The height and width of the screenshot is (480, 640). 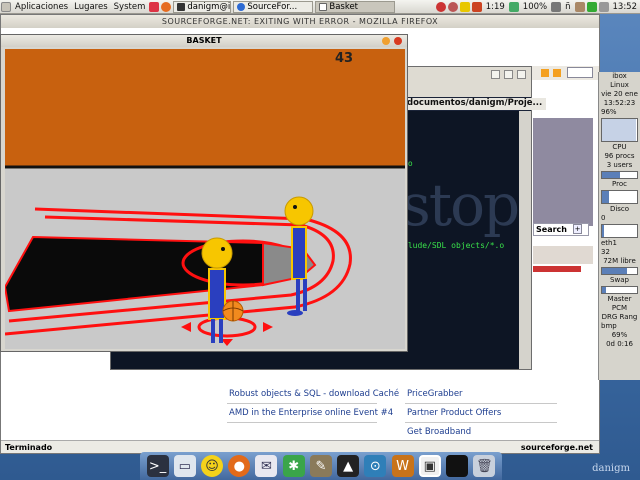 What do you see at coordinates (476, 6) in the screenshot?
I see `tomboy-icon` at bounding box center [476, 6].